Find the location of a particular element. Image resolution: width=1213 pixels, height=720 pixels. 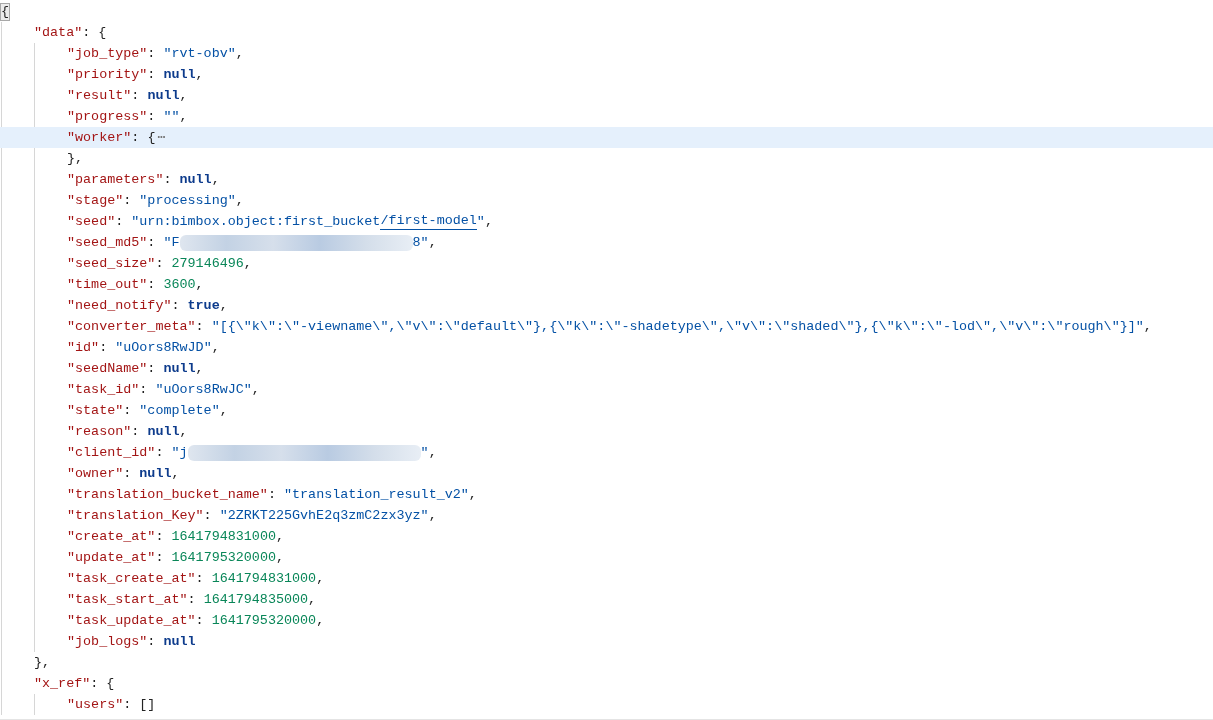

json-key: "priority" is located at coordinates (107, 74).